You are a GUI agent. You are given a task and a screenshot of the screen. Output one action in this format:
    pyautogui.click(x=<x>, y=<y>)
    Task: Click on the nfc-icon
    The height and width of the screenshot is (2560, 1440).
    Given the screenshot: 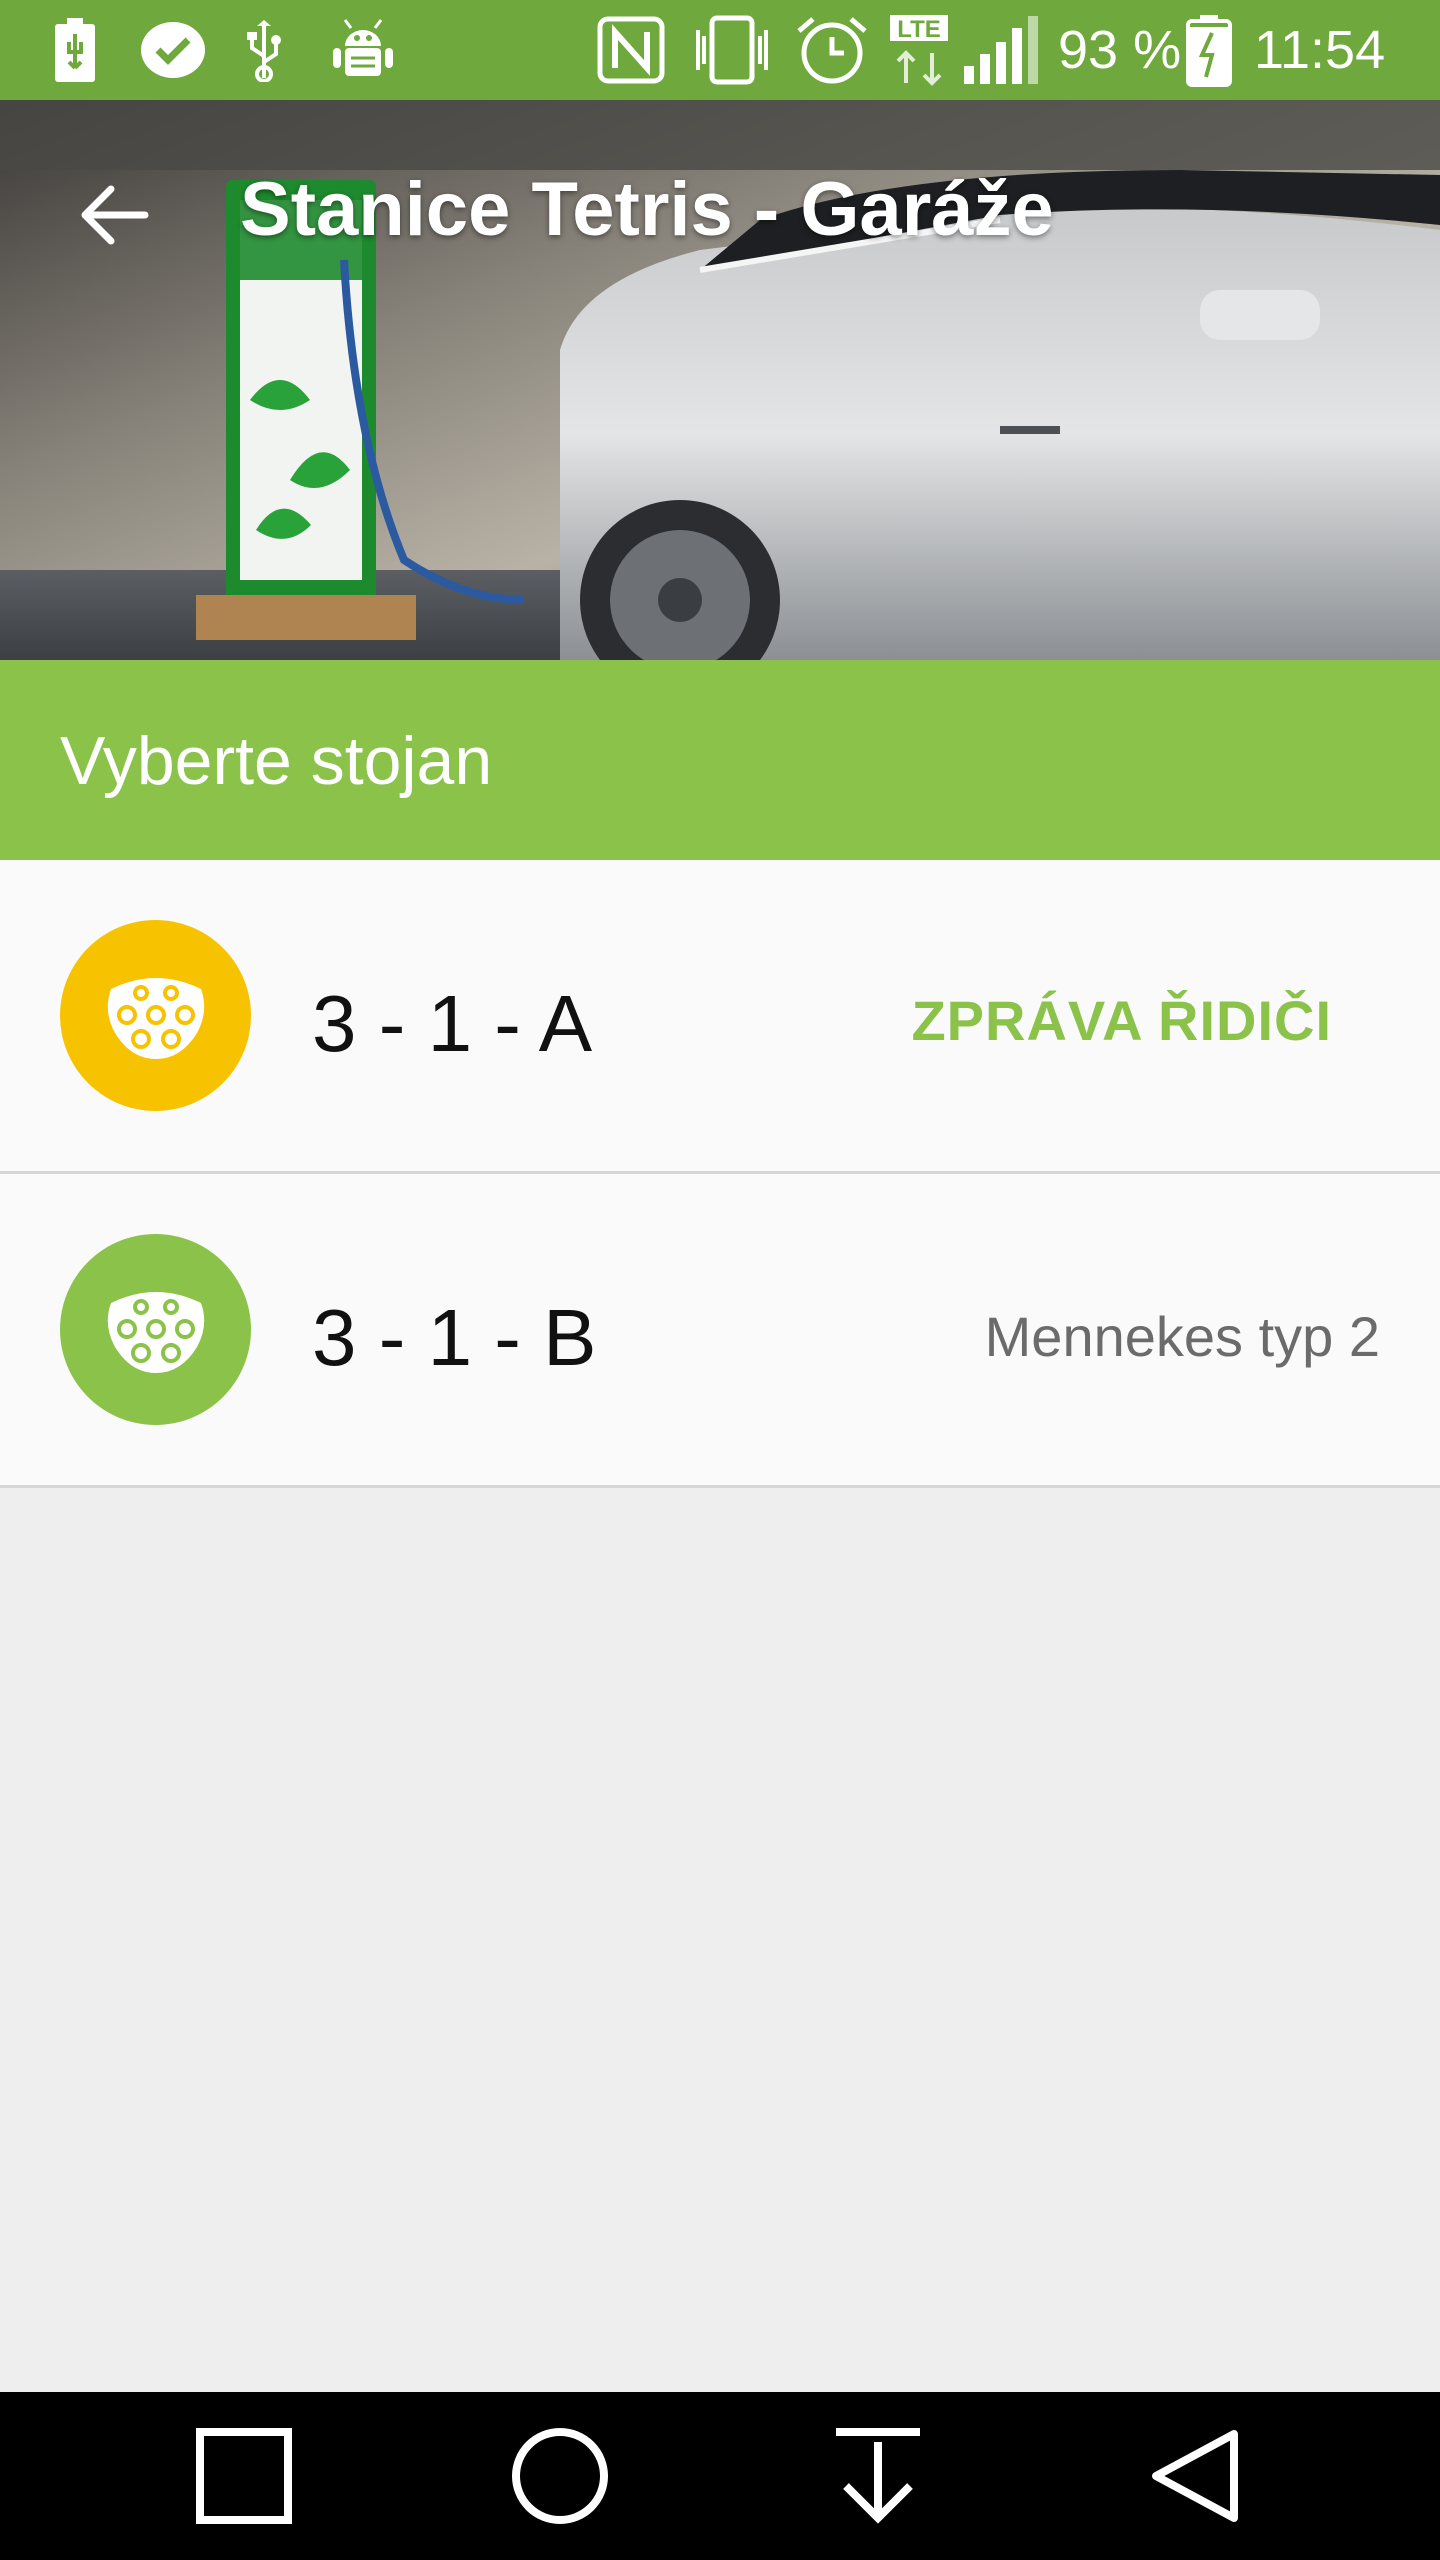 What is the action you would take?
    pyautogui.click(x=631, y=50)
    